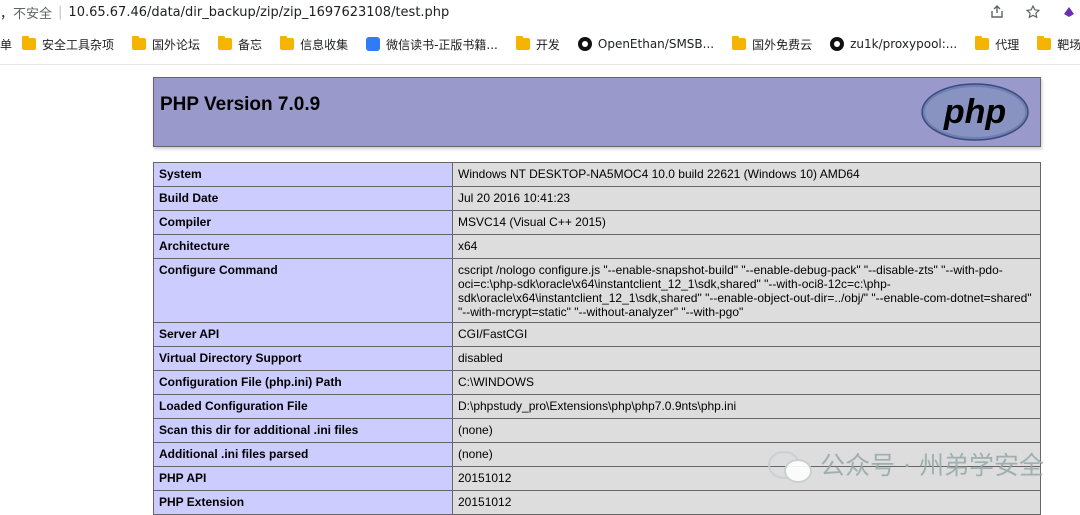 The height and width of the screenshot is (515, 1080). Describe the element at coordinates (303, 430) in the screenshot. I see `row-key: Scan this dir for additional .ini files` at that location.